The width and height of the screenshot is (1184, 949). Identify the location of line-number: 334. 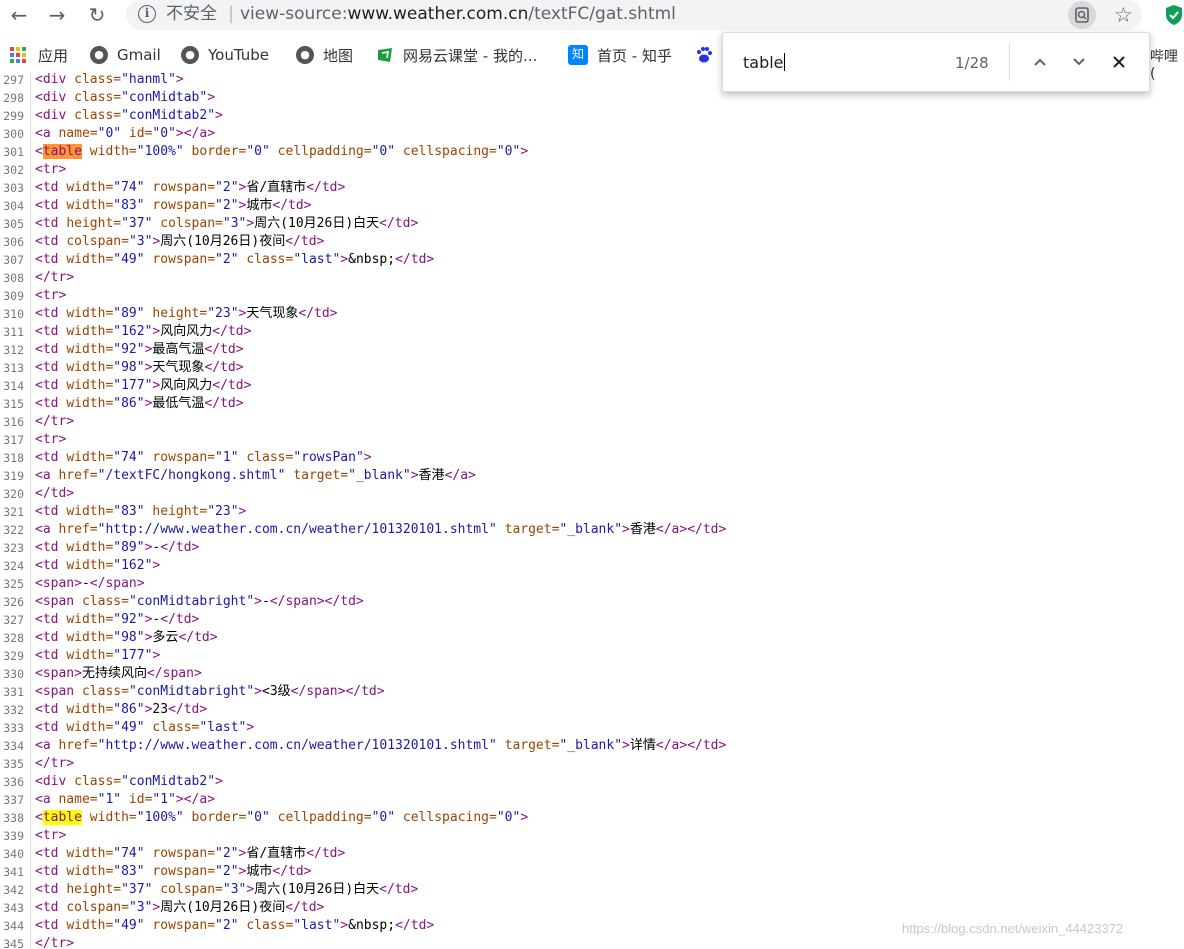
(13, 746).